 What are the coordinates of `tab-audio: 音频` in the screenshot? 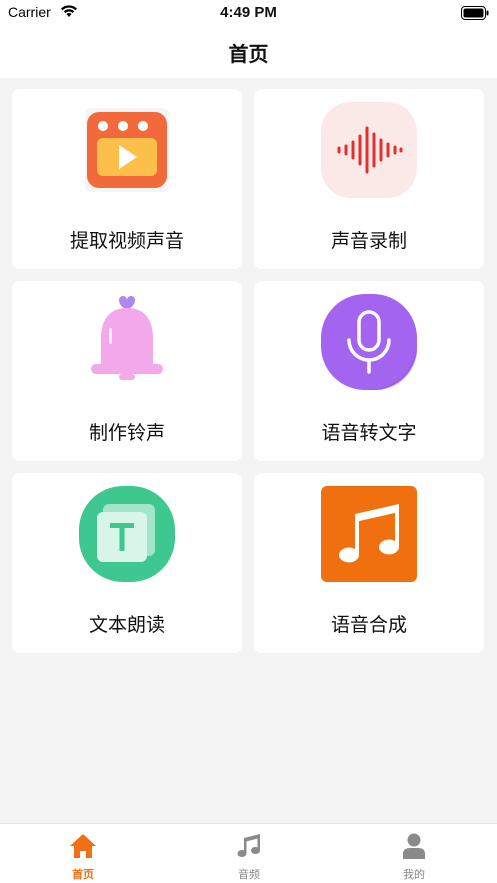 It's located at (249, 853).